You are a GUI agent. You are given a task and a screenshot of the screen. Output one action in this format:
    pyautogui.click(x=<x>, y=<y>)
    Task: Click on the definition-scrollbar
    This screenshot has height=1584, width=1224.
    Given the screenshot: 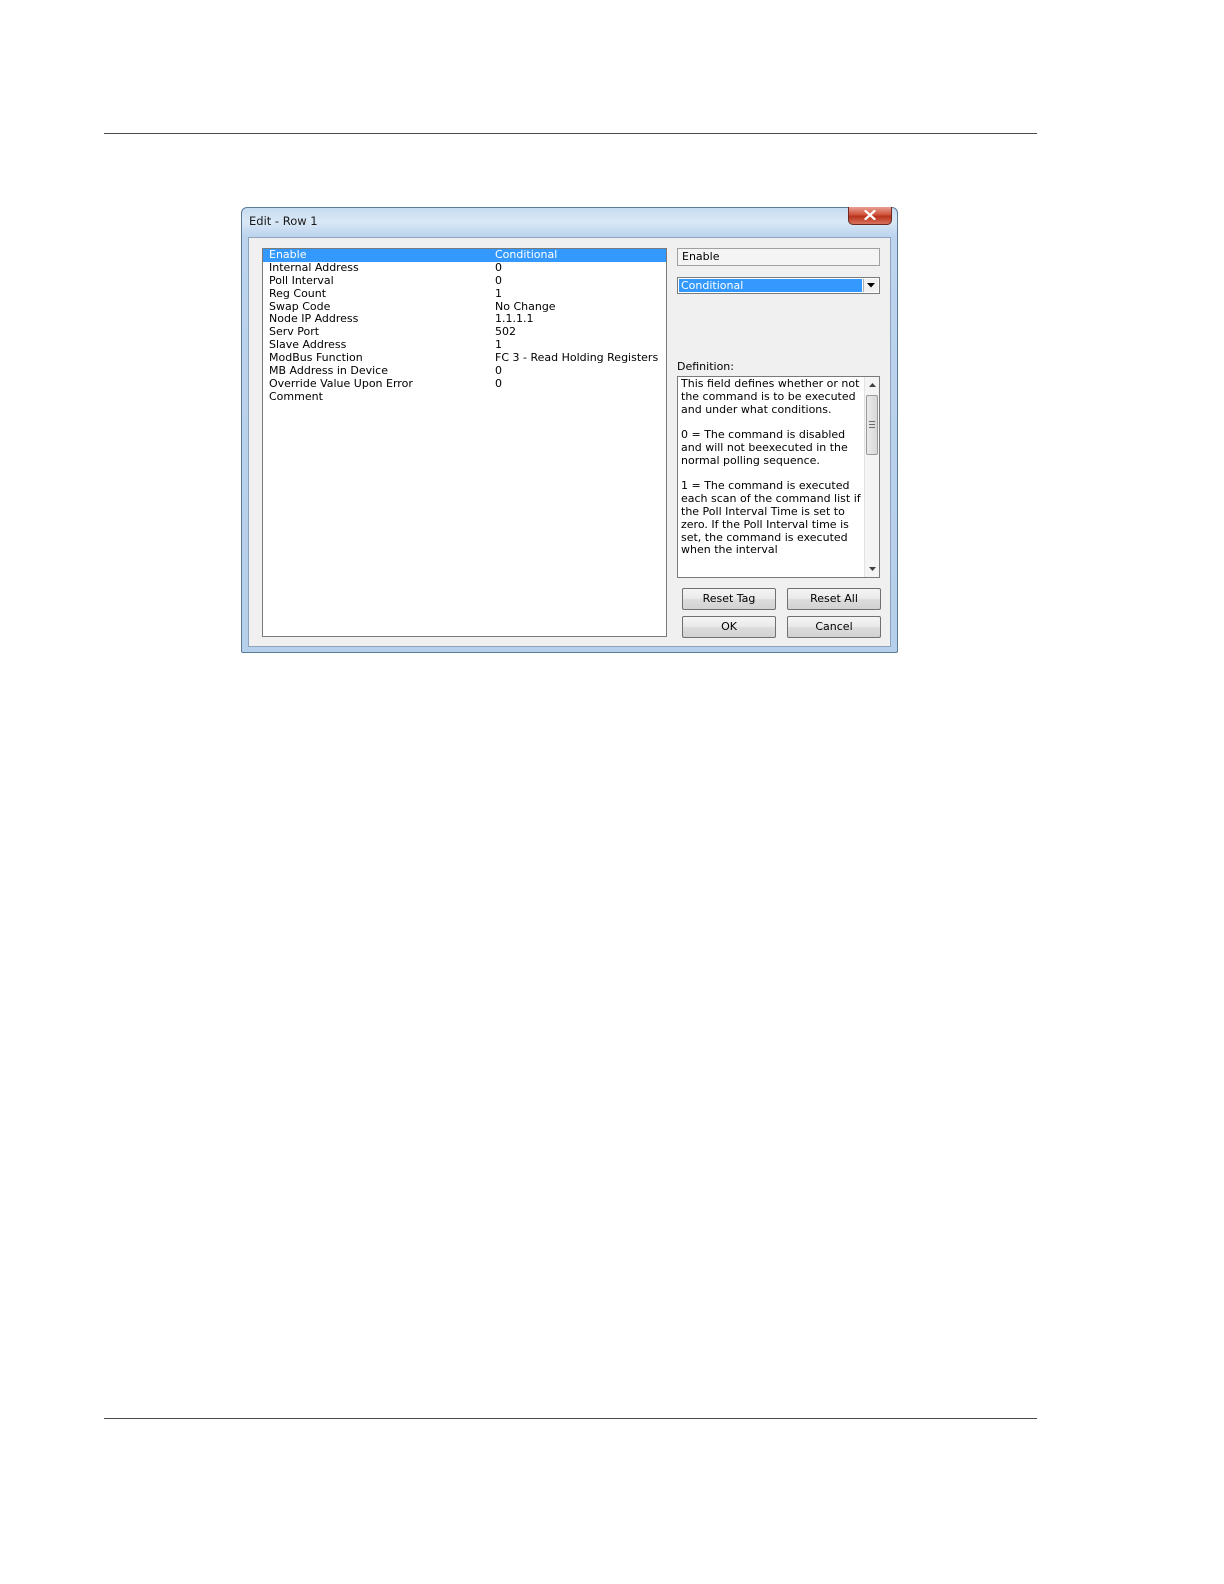 What is the action you would take?
    pyautogui.click(x=871, y=477)
    